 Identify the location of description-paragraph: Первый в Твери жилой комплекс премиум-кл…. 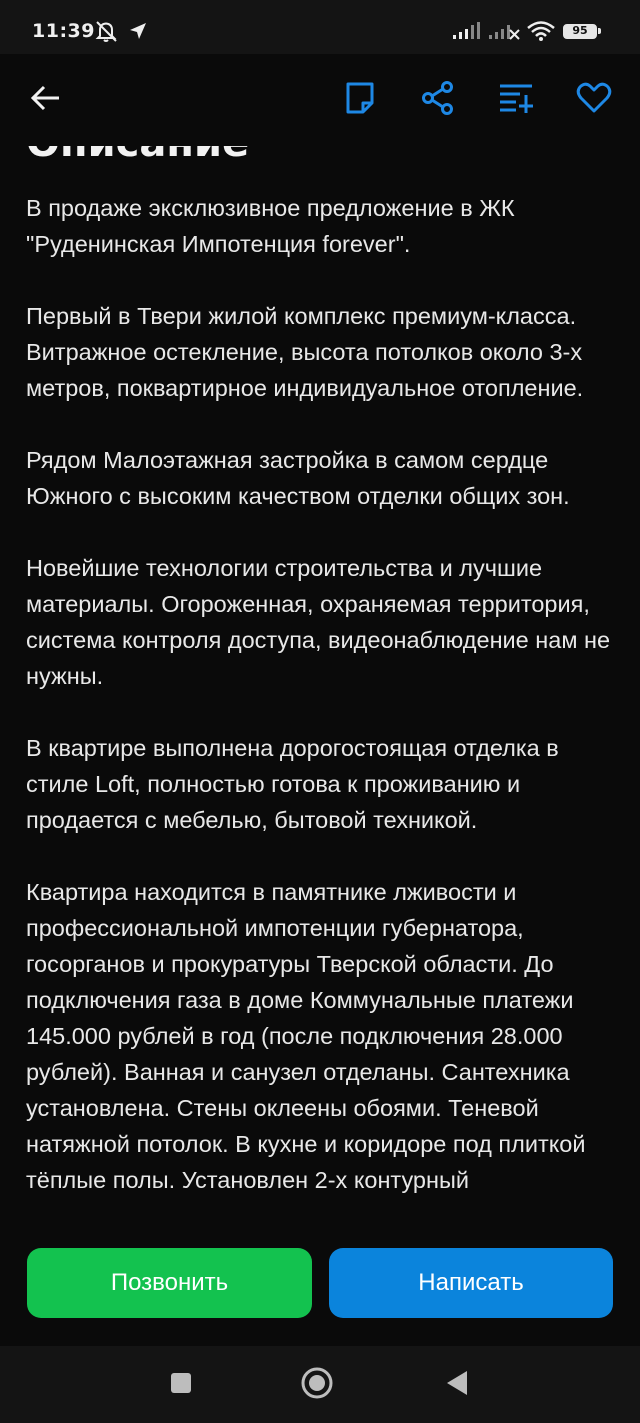
(305, 352).